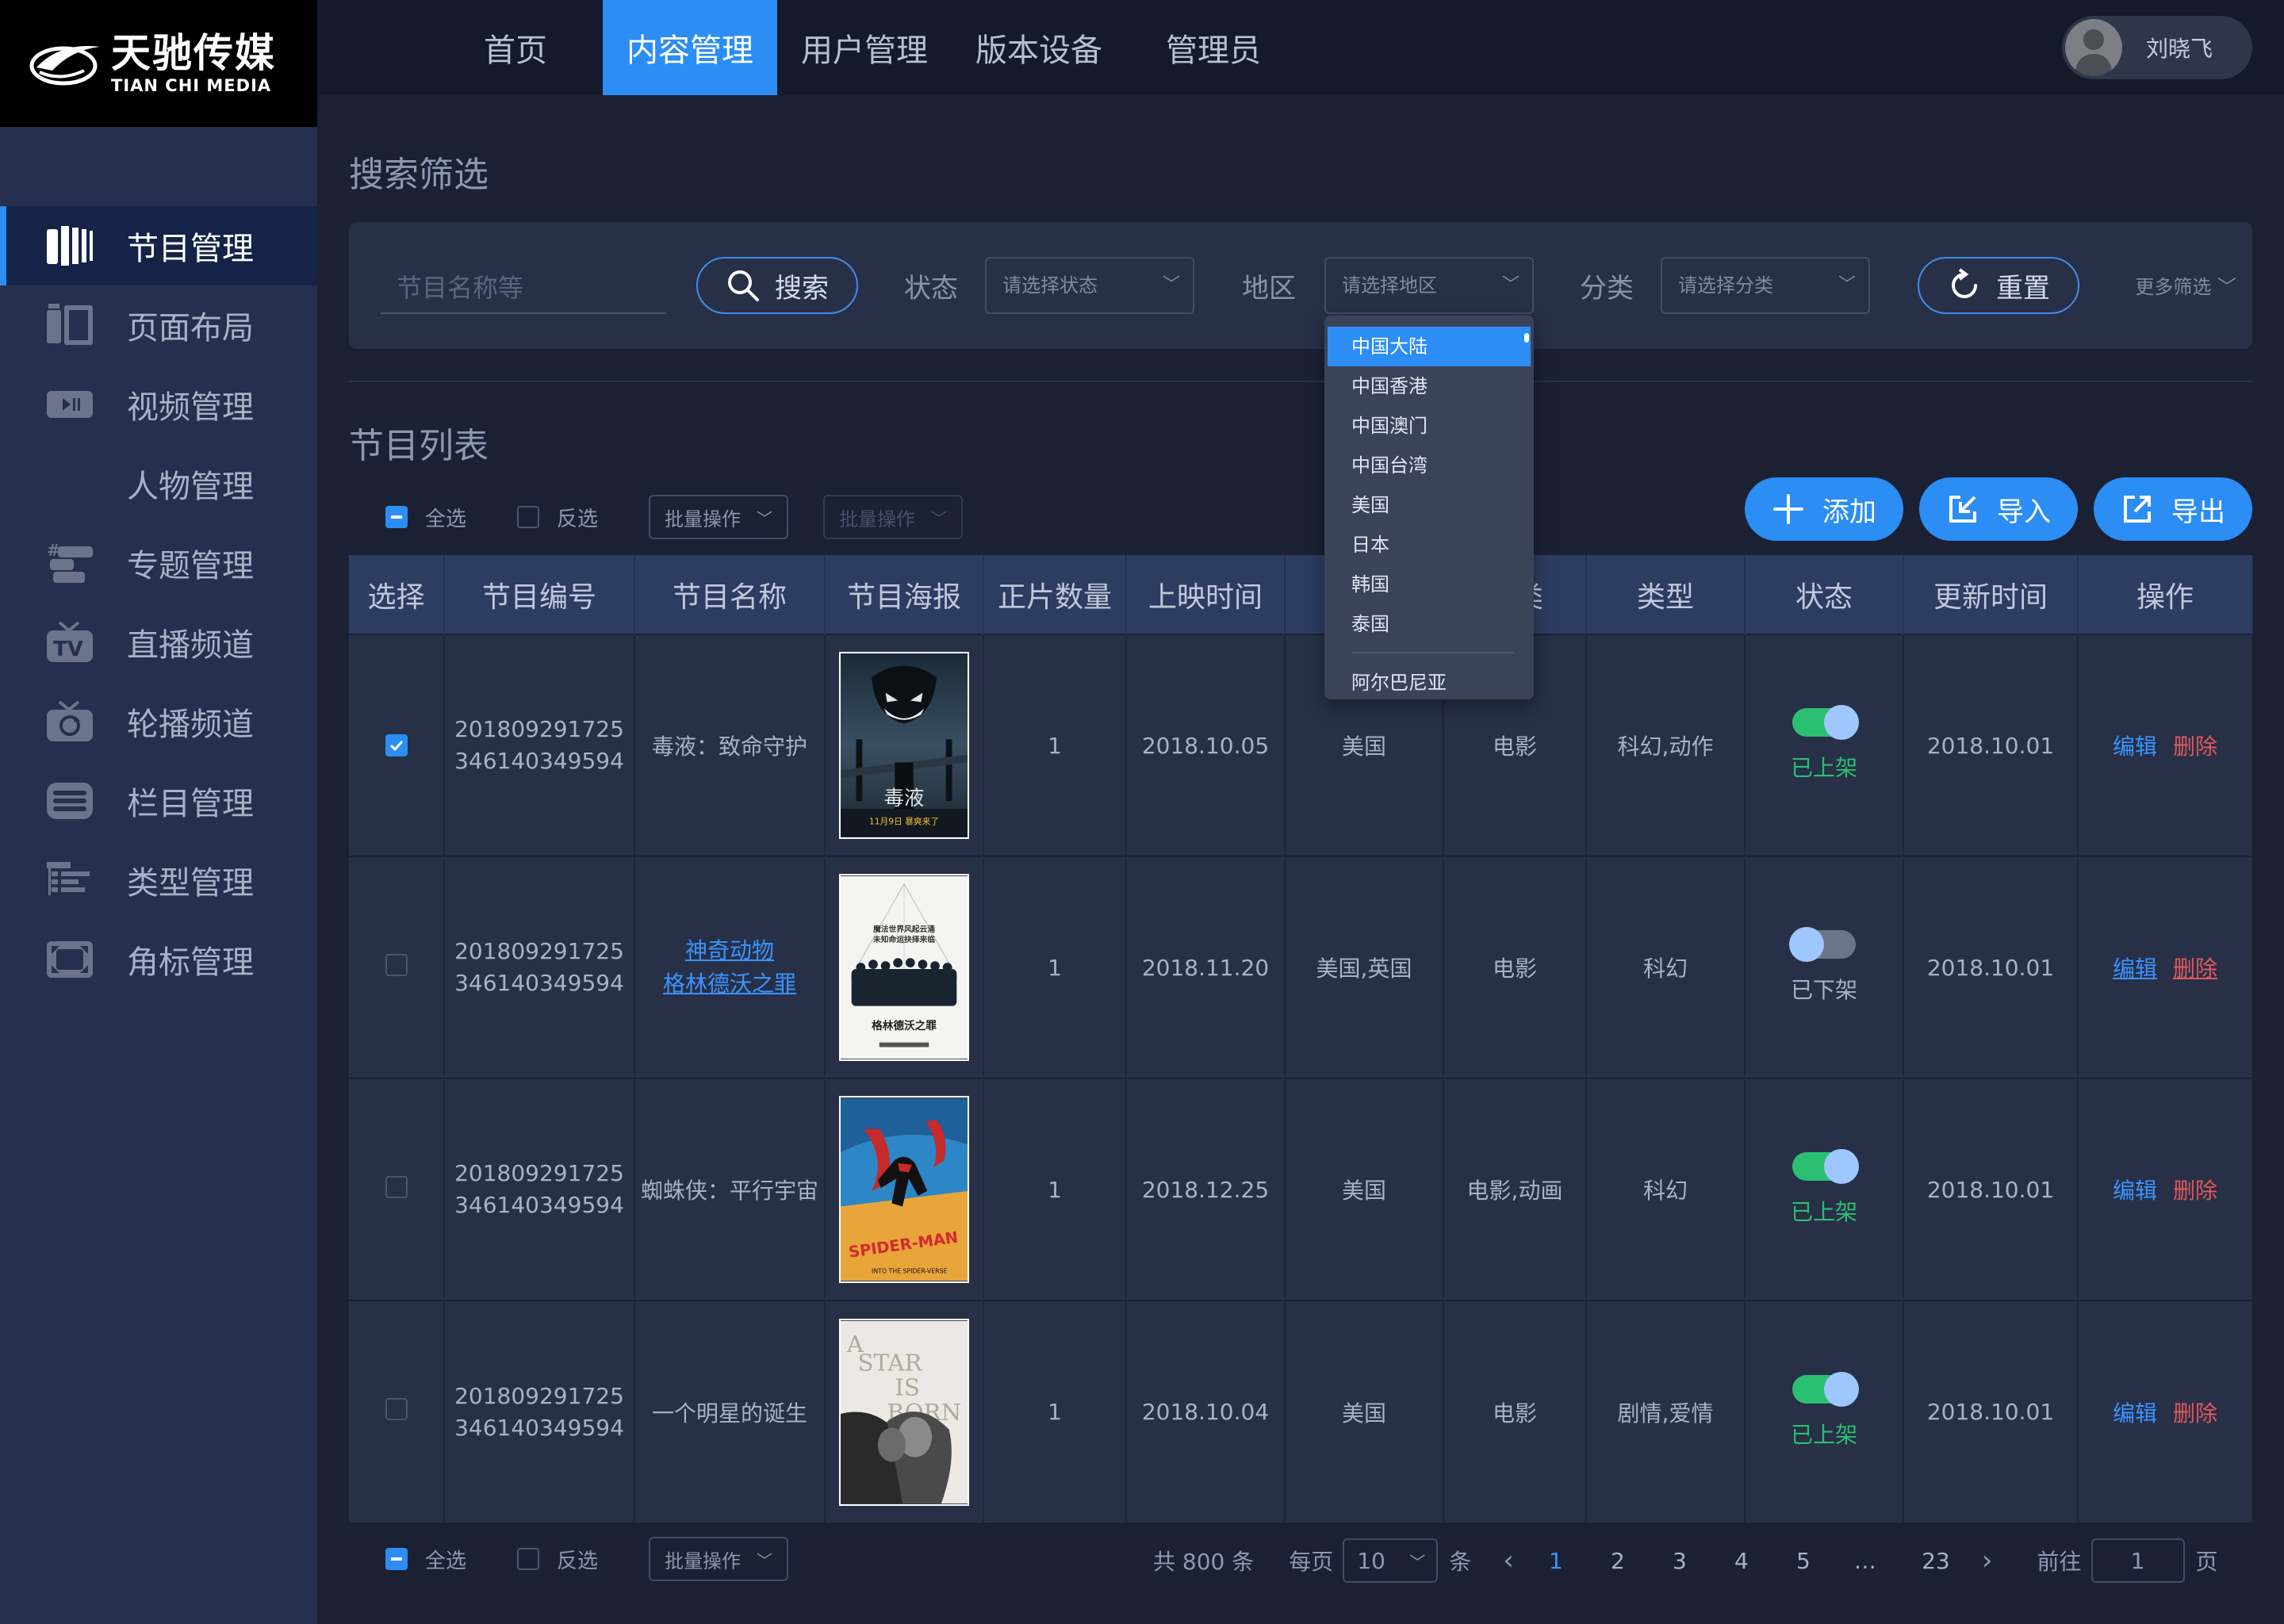  I want to click on nav-content: 内容管理, so click(690, 47).